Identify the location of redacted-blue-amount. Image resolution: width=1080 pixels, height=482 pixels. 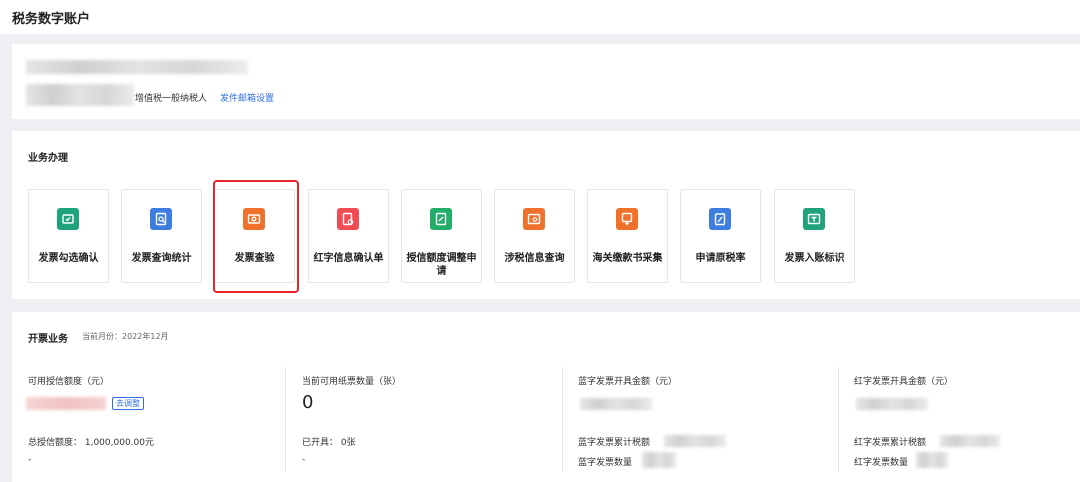
(616, 404).